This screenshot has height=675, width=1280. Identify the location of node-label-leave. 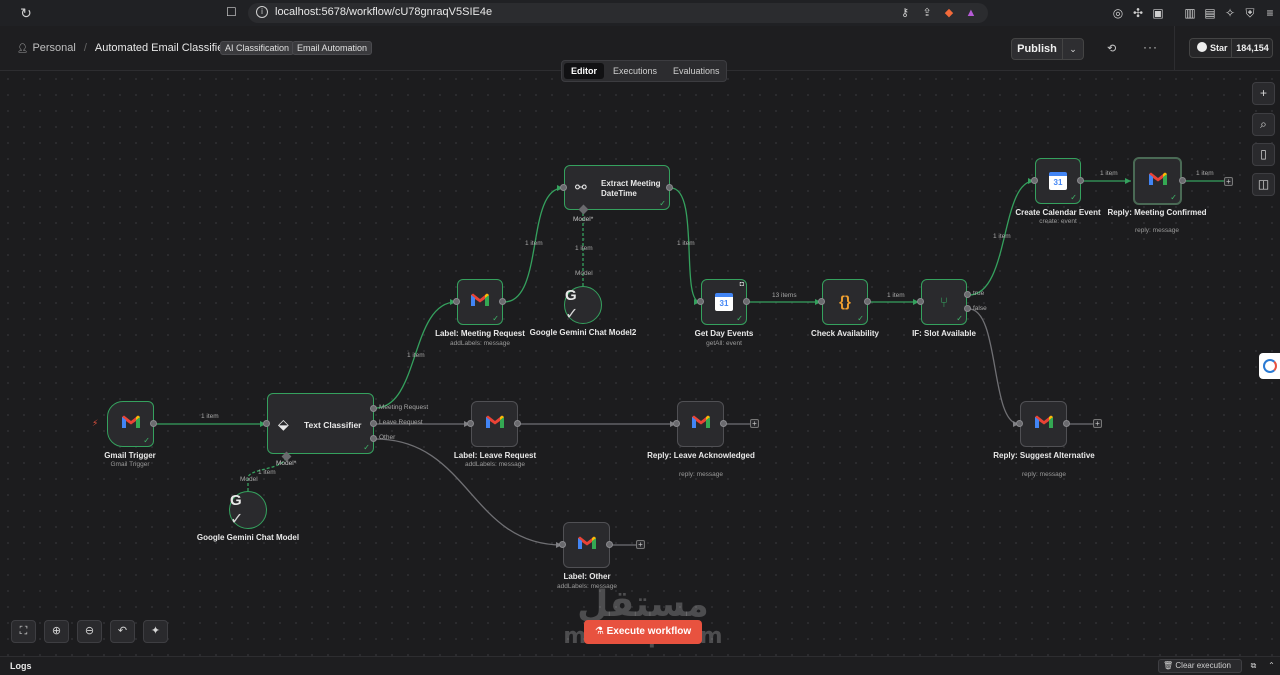
(494, 424).